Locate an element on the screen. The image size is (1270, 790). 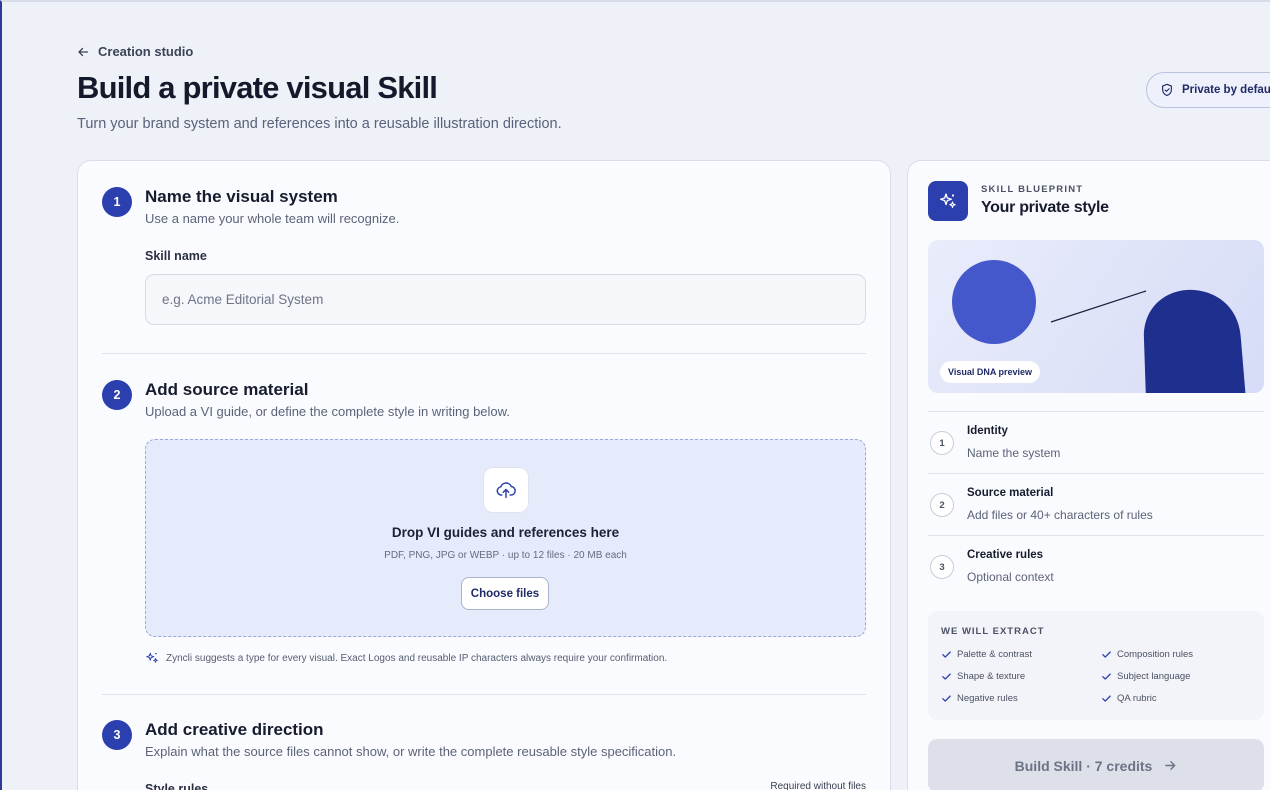
blueprint-title: Your private style is located at coordinates (1045, 207).